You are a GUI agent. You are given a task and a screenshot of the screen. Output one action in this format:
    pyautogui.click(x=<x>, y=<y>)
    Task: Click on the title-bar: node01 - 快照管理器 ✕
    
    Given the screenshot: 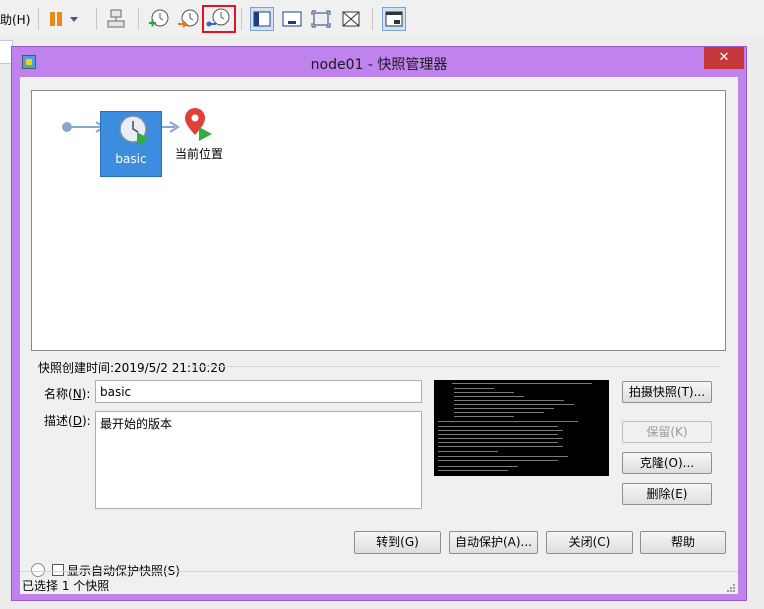 What is the action you would take?
    pyautogui.click(x=379, y=62)
    